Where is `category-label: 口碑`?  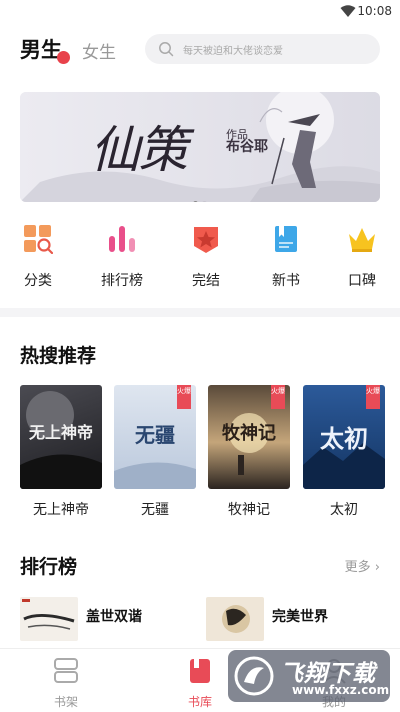 category-label: 口碑 is located at coordinates (362, 281).